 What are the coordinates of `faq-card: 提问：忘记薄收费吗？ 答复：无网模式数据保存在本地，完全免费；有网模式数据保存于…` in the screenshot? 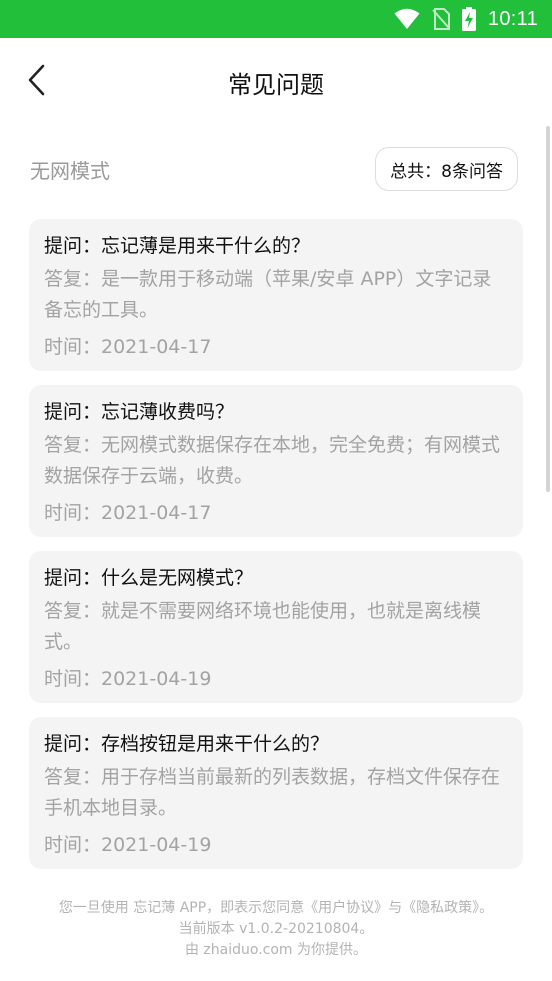 It's located at (276, 461).